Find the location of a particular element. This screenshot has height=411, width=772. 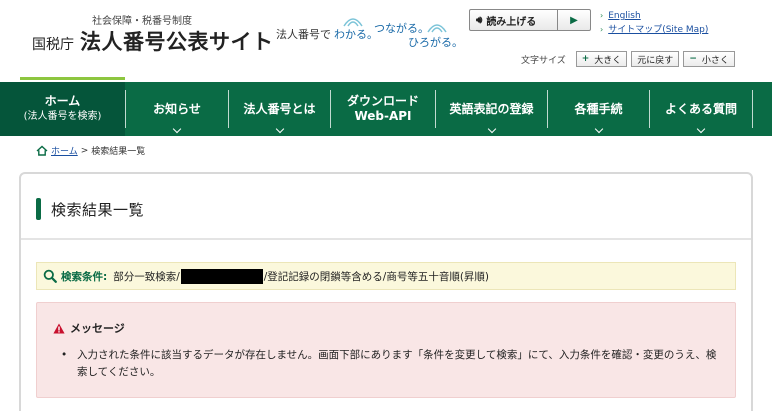

english-link-label: English is located at coordinates (624, 16).